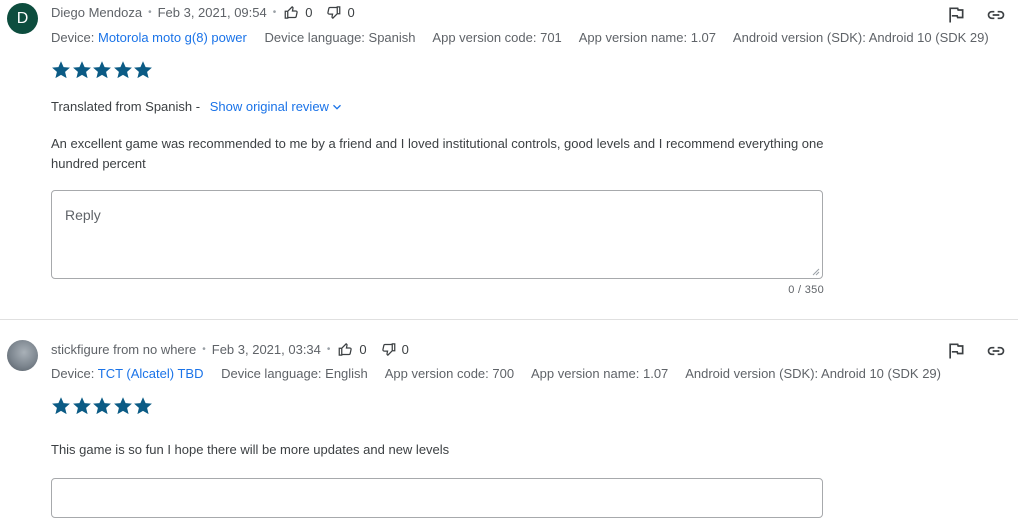  Describe the element at coordinates (294, 373) in the screenshot. I see `device-language: Device language: English` at that location.